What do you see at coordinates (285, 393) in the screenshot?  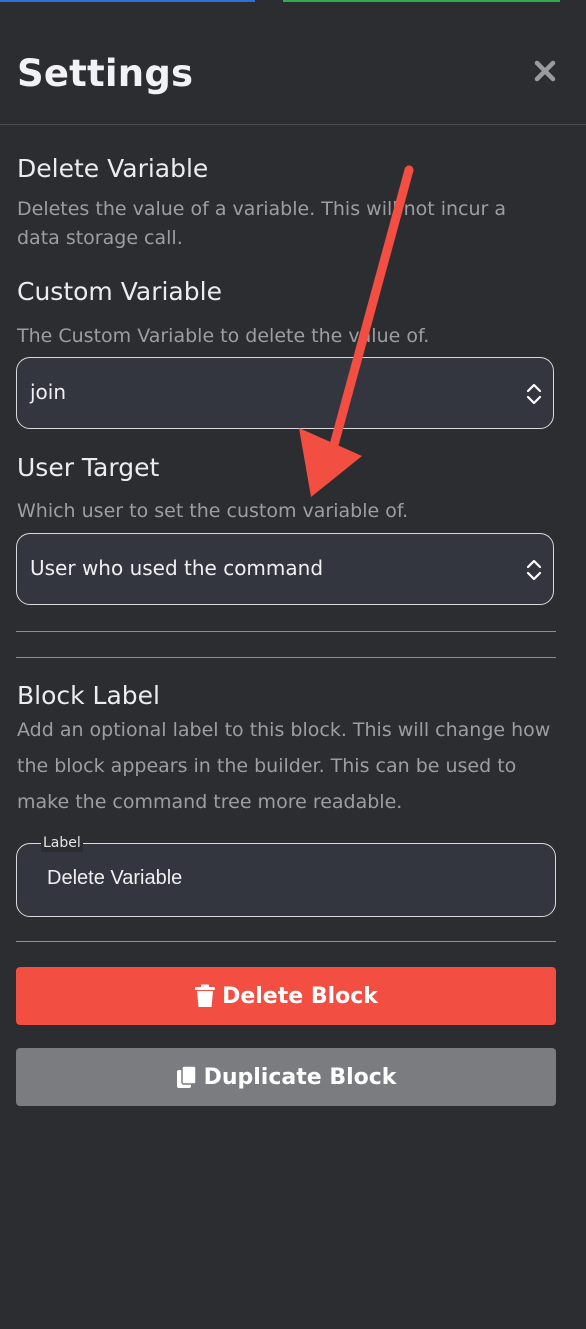 I see `custom-variable-select: join` at bounding box center [285, 393].